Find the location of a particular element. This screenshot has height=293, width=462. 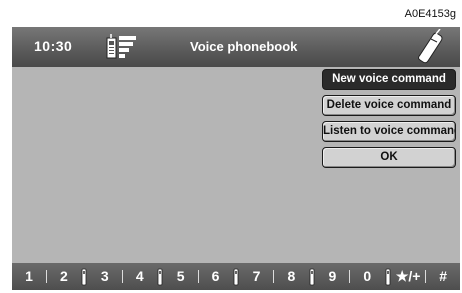

ok-button: OK is located at coordinates (389, 157).